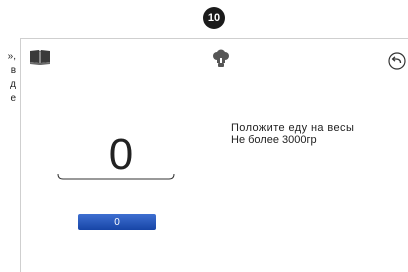 The image size is (408, 272). Describe the element at coordinates (11, 56) in the screenshot. I see `side-text-line-1: »,` at that location.